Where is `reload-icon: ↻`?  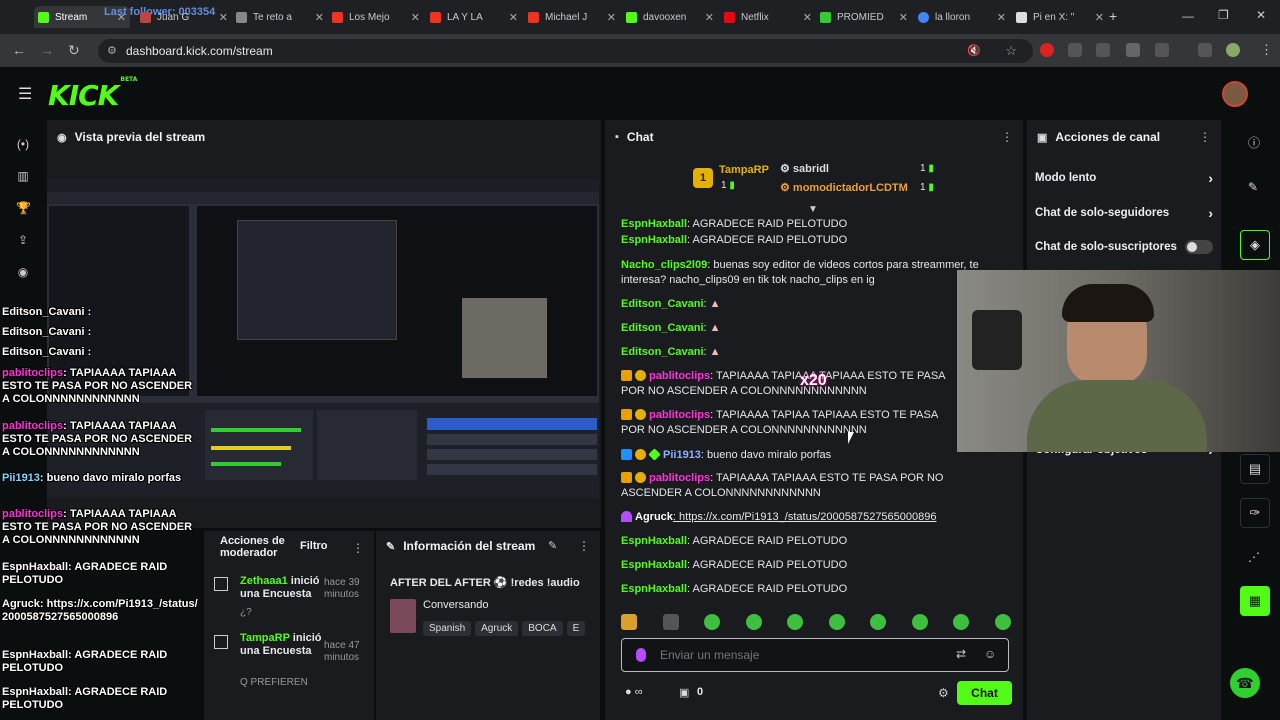
reload-icon: ↻ is located at coordinates (74, 50).